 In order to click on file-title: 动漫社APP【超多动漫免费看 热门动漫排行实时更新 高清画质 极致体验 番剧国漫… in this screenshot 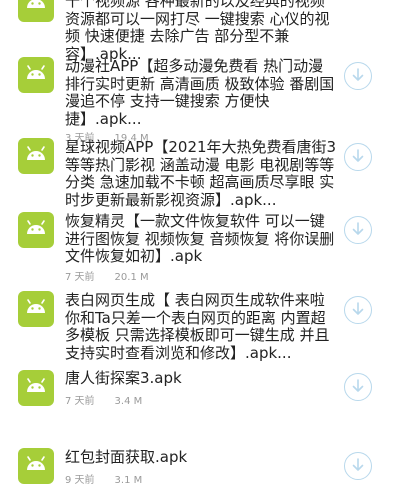, I will do `click(201, 92)`.